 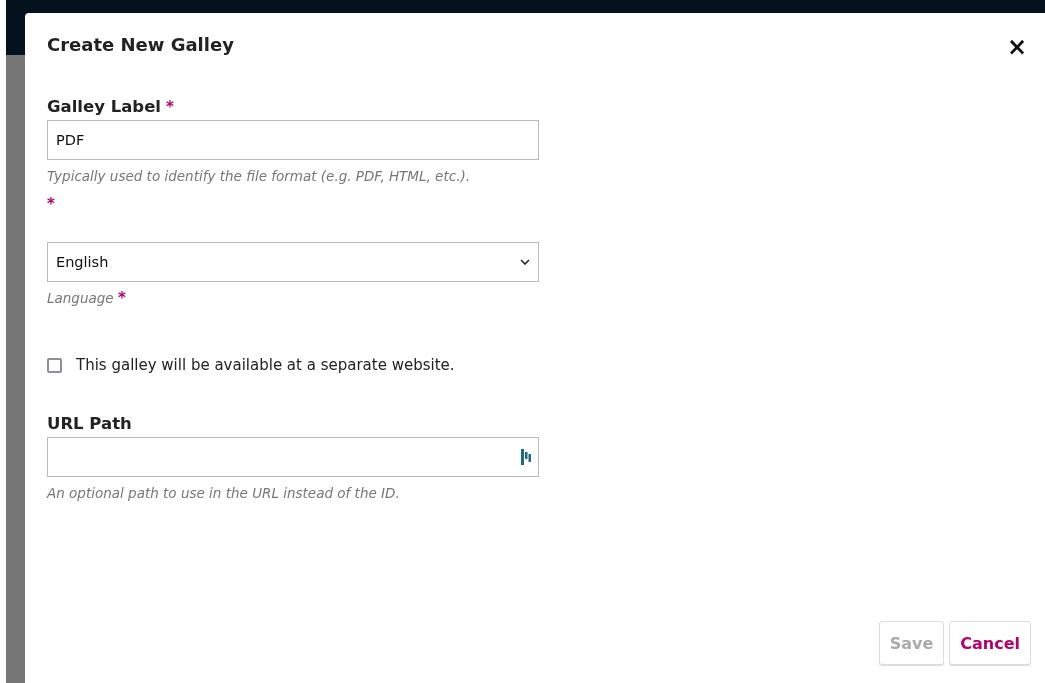 I want to click on text-field: PDF, so click(x=293, y=140).